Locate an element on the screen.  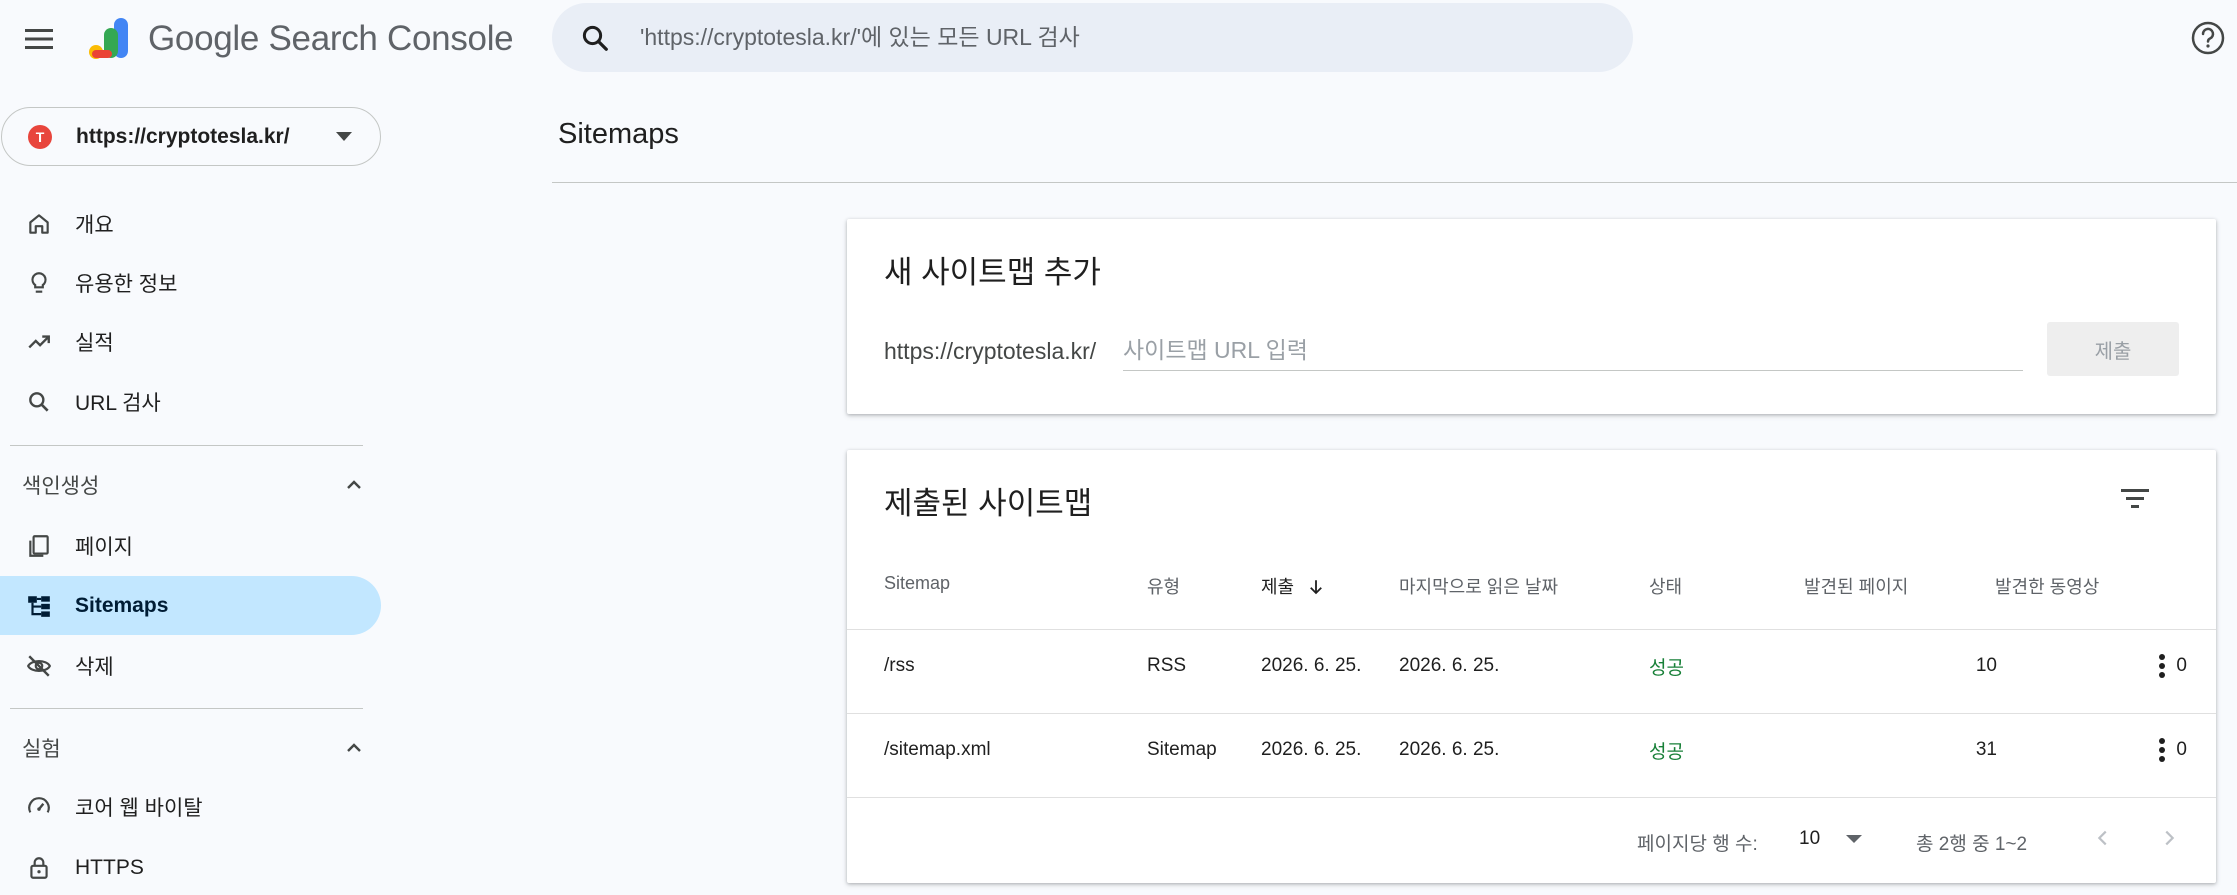
add-sitemap-card: 새 사이트맵 추가 https://cryptotesla.kr/ 제출 is located at coordinates (1531, 316).